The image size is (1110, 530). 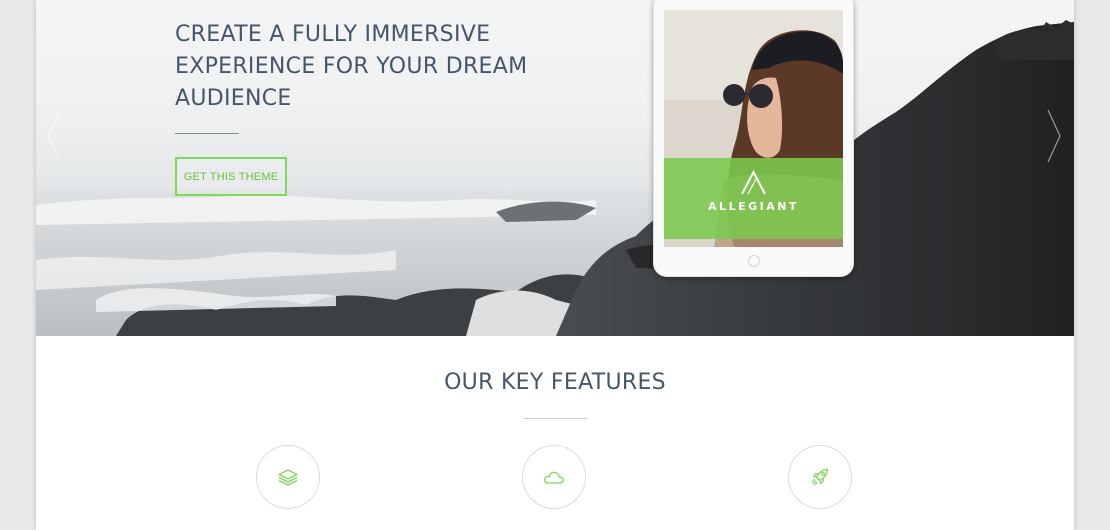 I want to click on brand-band: ALLEGIANT, so click(x=753, y=198).